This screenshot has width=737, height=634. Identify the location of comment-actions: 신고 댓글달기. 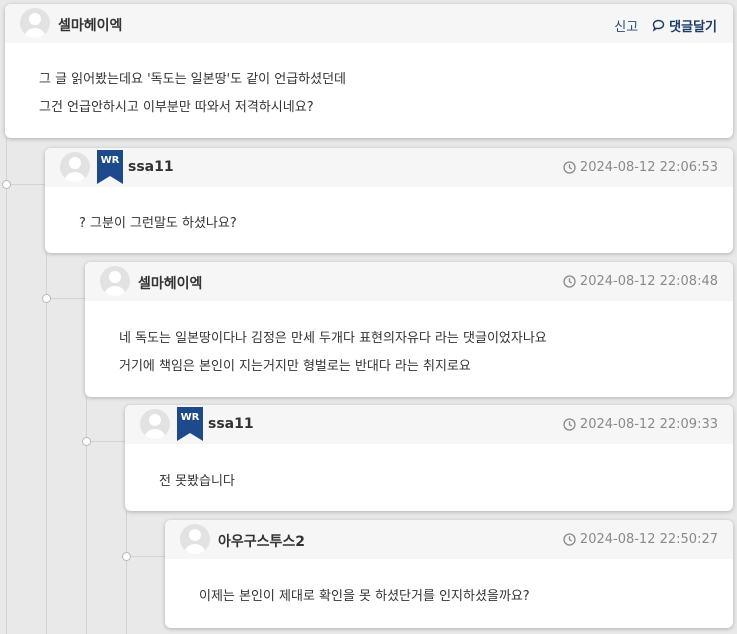
(665, 25).